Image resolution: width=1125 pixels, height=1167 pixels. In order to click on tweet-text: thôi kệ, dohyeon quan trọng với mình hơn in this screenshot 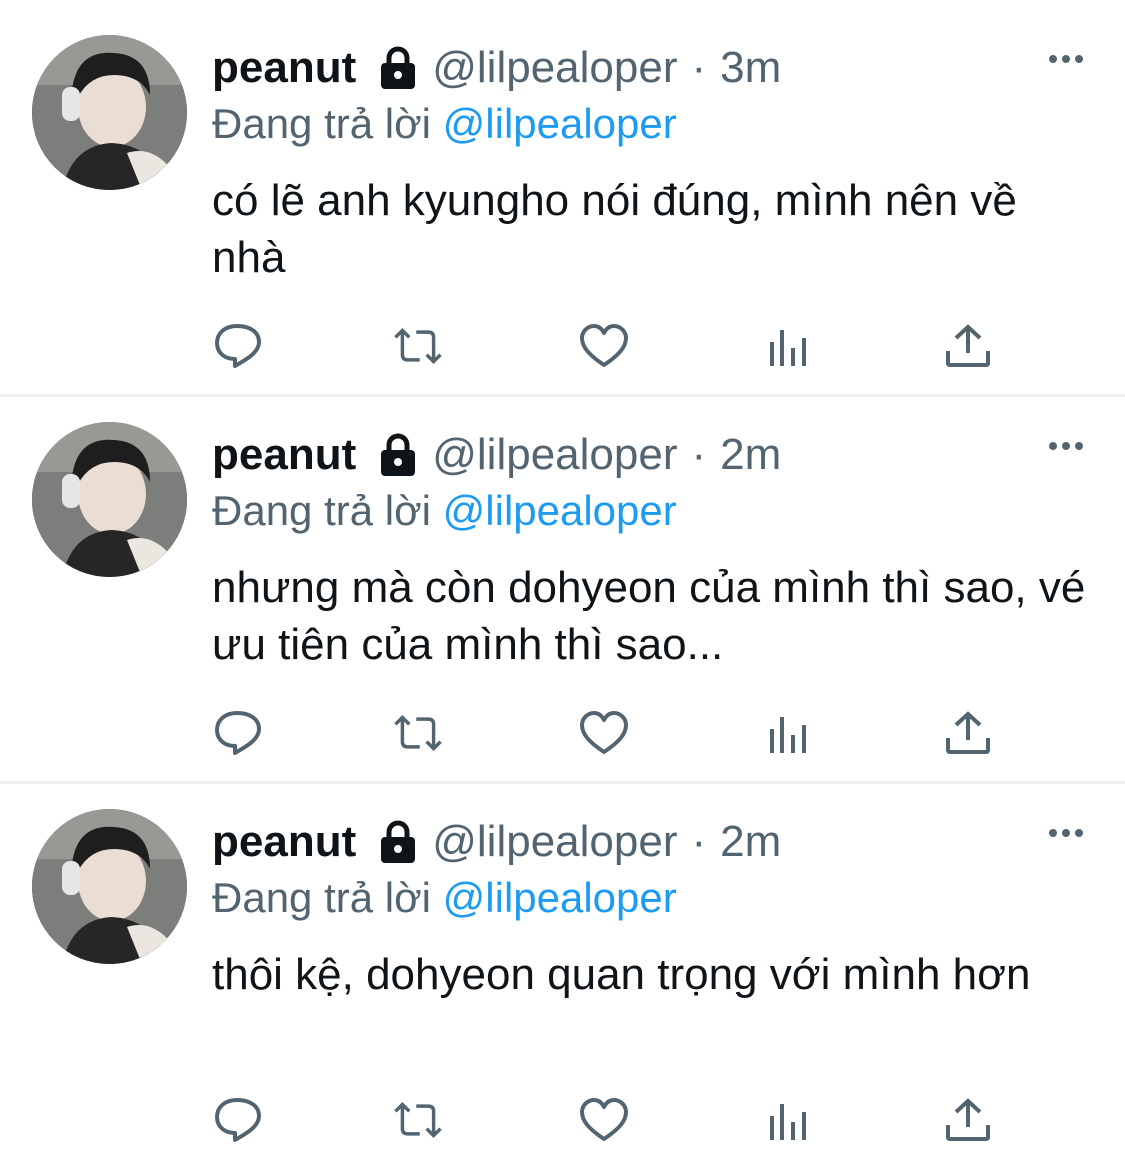, I will do `click(621, 974)`.